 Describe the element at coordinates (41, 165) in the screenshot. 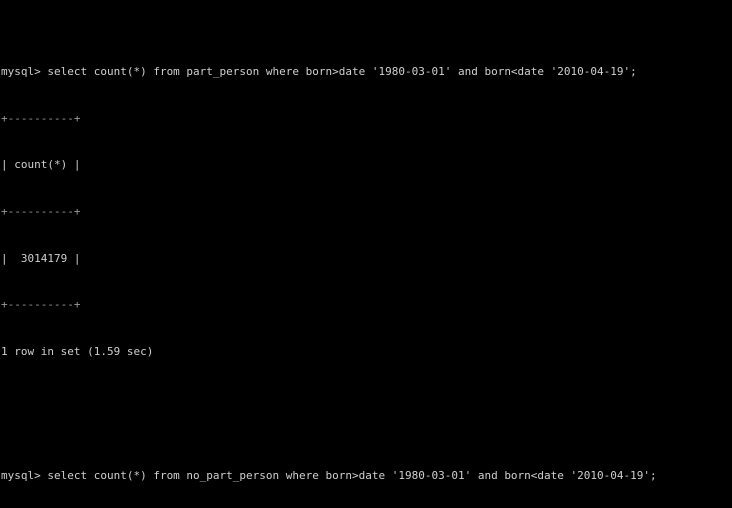

I see `result-table-header-row: | count(*) |` at that location.